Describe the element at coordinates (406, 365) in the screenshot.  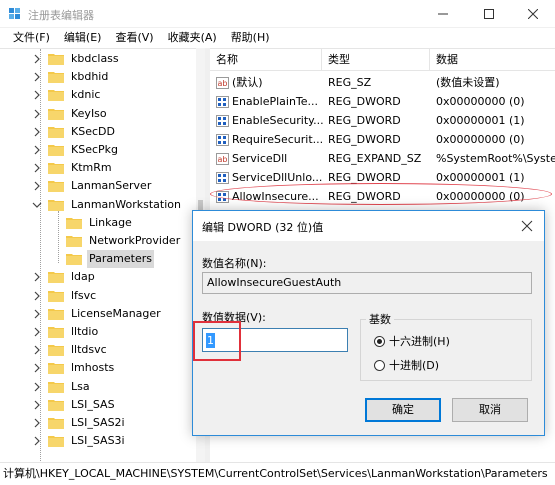
I see `radio-dec: 十进制(D)` at that location.